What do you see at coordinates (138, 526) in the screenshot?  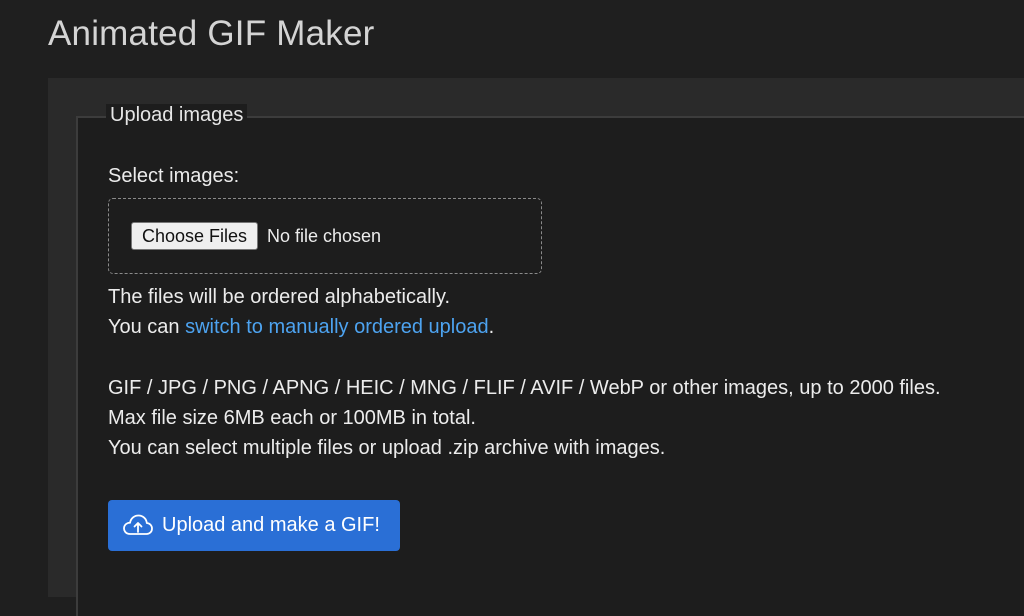 I see `cloud-upload-icon` at bounding box center [138, 526].